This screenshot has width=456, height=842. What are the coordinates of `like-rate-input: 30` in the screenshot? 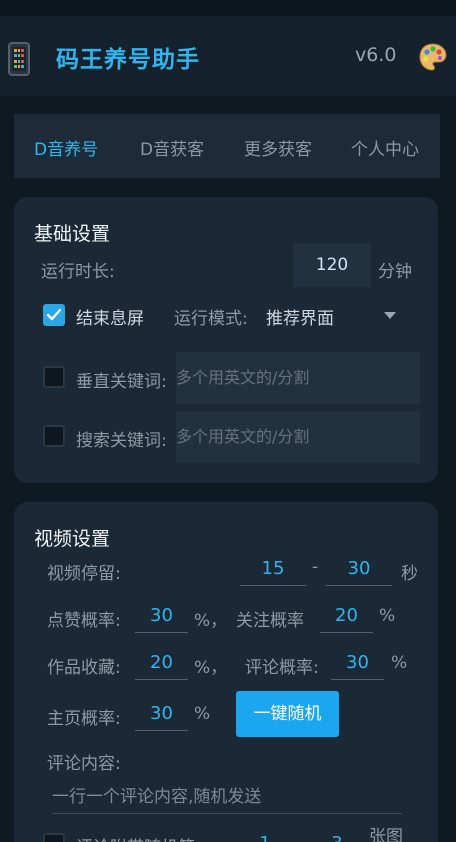 It's located at (161, 619).